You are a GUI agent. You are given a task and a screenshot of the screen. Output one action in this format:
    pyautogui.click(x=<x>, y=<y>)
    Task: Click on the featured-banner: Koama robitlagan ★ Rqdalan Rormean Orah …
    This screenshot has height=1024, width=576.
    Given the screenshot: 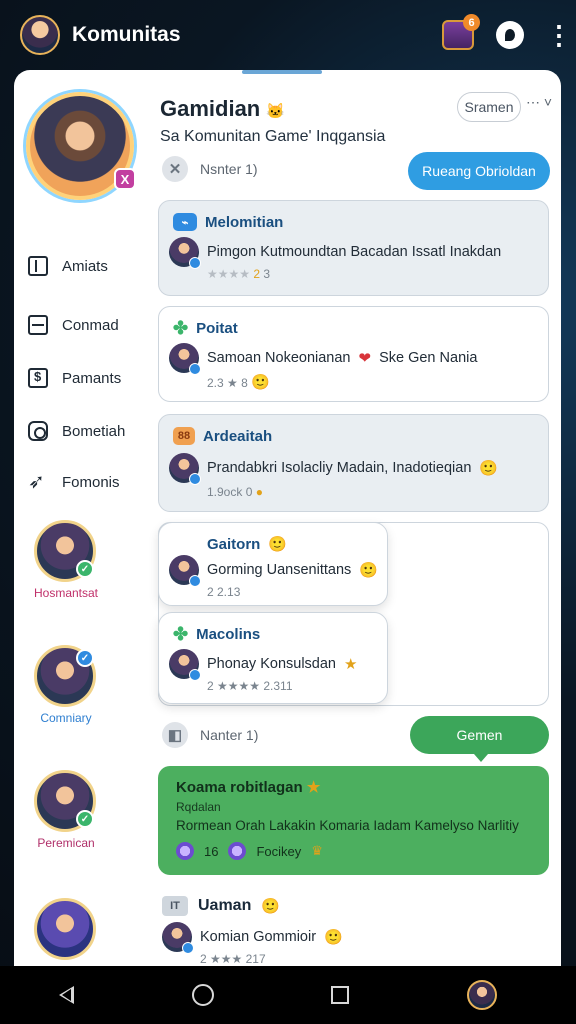 What is the action you would take?
    pyautogui.click(x=353, y=820)
    